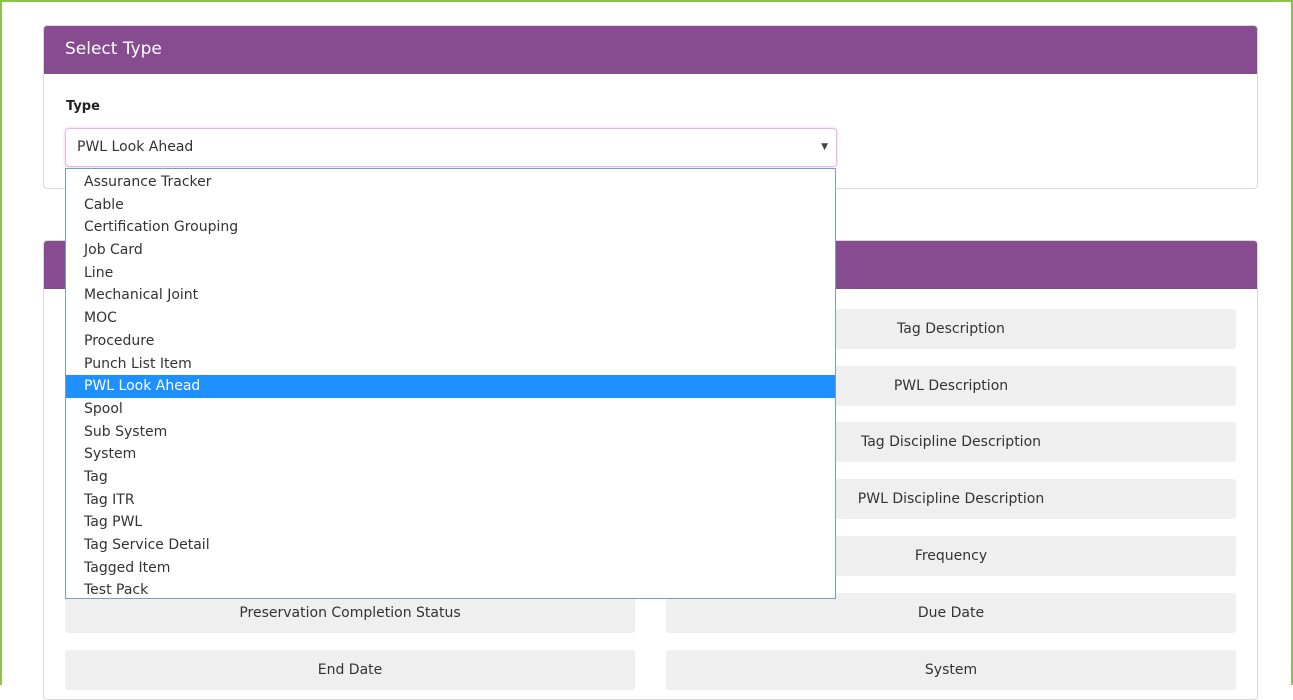 This screenshot has width=1293, height=700. What do you see at coordinates (135, 147) in the screenshot?
I see `type-select-value: PWL Look Ahead` at bounding box center [135, 147].